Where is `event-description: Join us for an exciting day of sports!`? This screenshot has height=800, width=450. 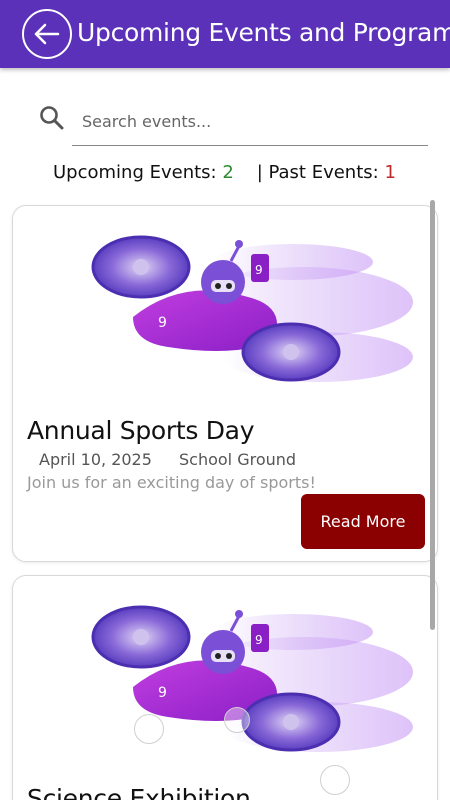
event-description: Join us for an exciting day of sports! is located at coordinates (171, 482).